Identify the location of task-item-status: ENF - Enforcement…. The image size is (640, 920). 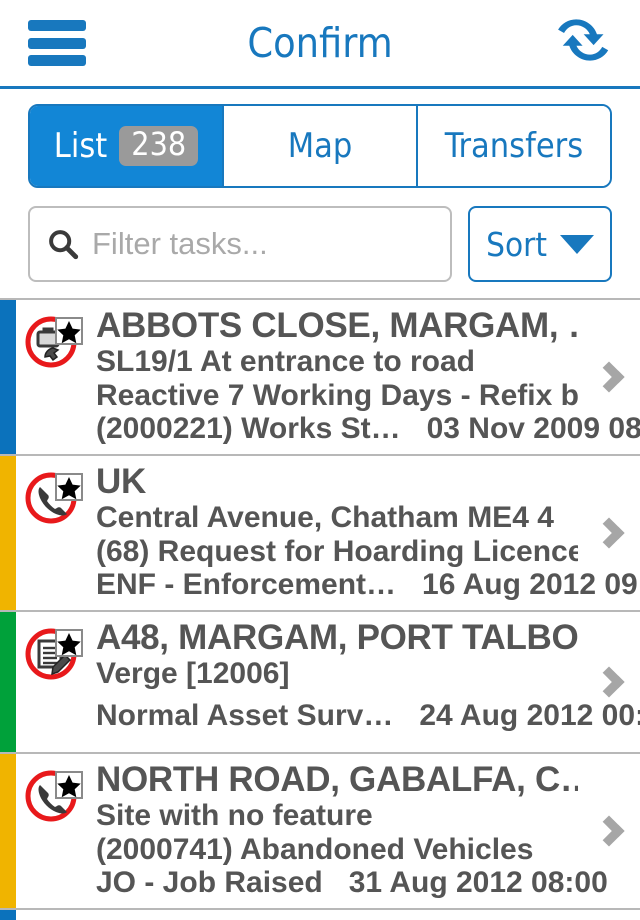
(246, 585).